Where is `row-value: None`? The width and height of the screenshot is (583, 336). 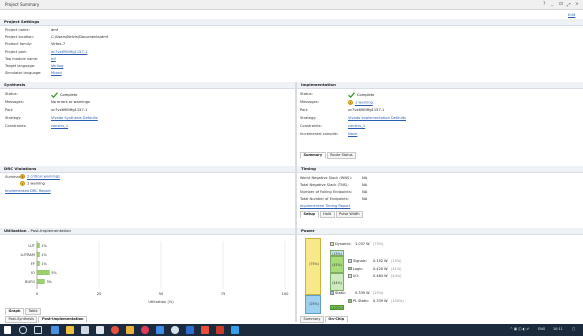
row-value: None is located at coordinates (352, 134).